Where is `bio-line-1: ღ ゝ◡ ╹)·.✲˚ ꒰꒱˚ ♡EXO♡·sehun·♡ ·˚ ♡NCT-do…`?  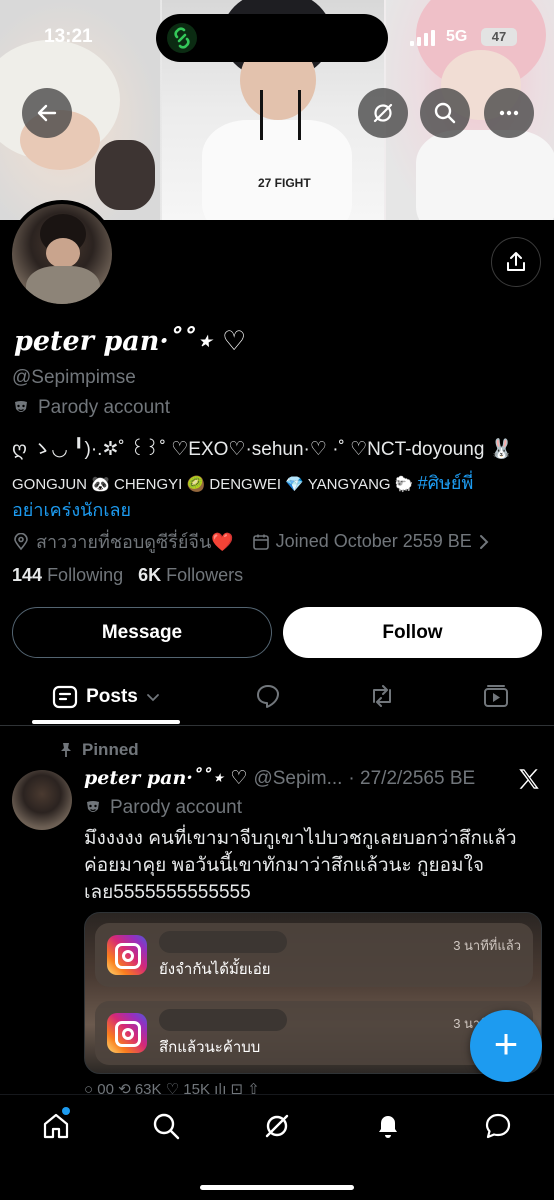 bio-line-1: ღ ゝ◡ ╹)·.✲˚ ꒰꒱˚ ♡EXO♡·sehun·♡ ·˚ ♡NCT-do… is located at coordinates (263, 449).